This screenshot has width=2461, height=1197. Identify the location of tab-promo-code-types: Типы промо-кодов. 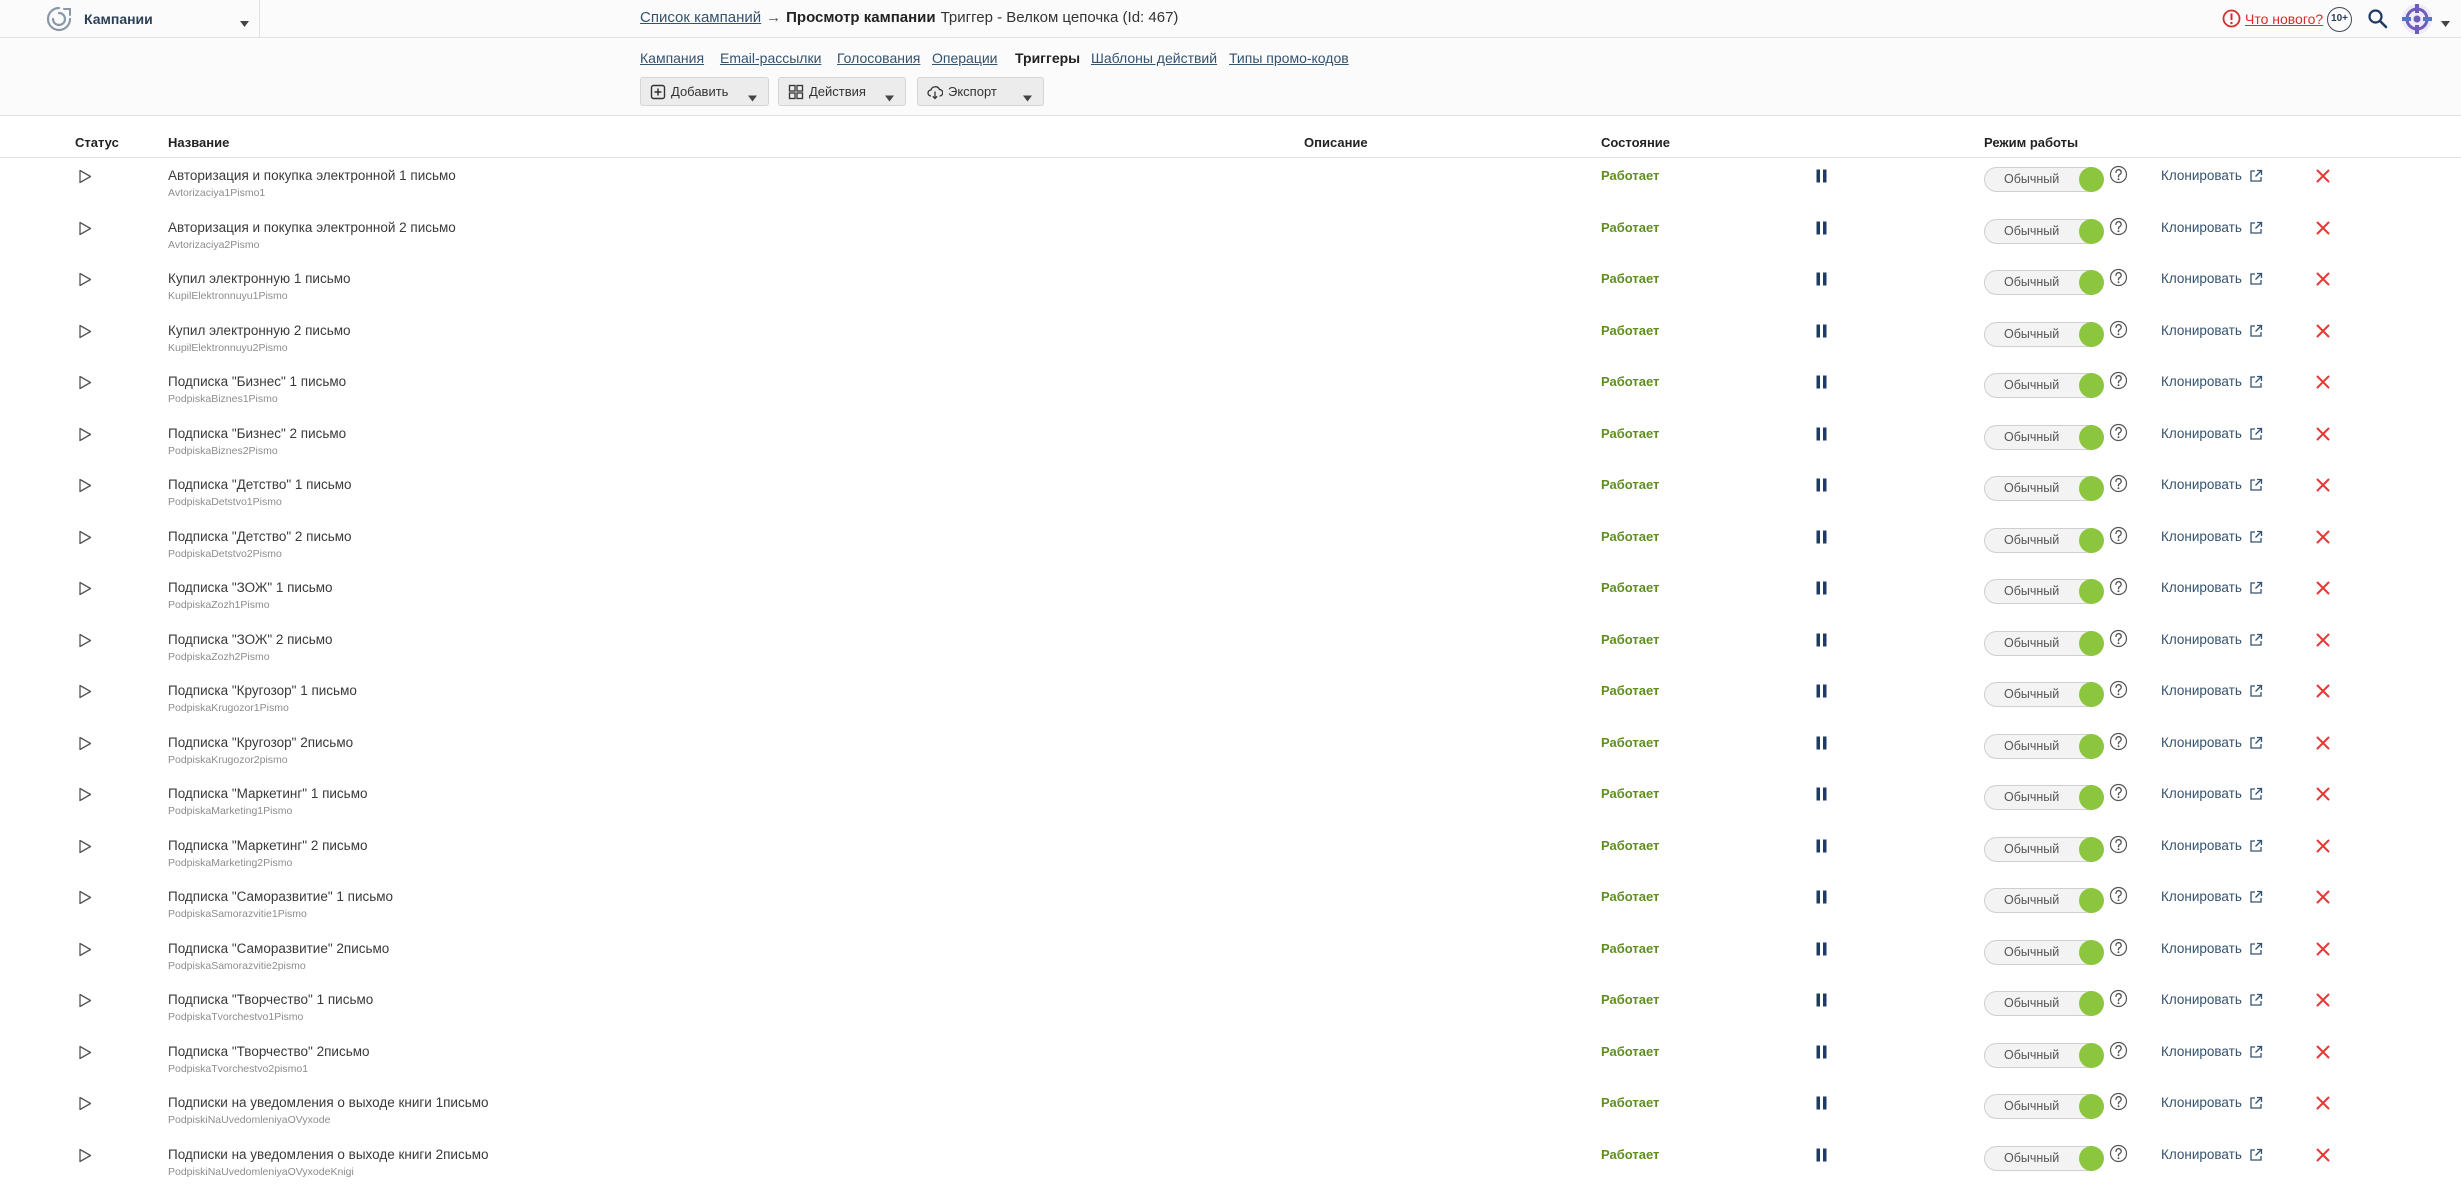
(1289, 58).